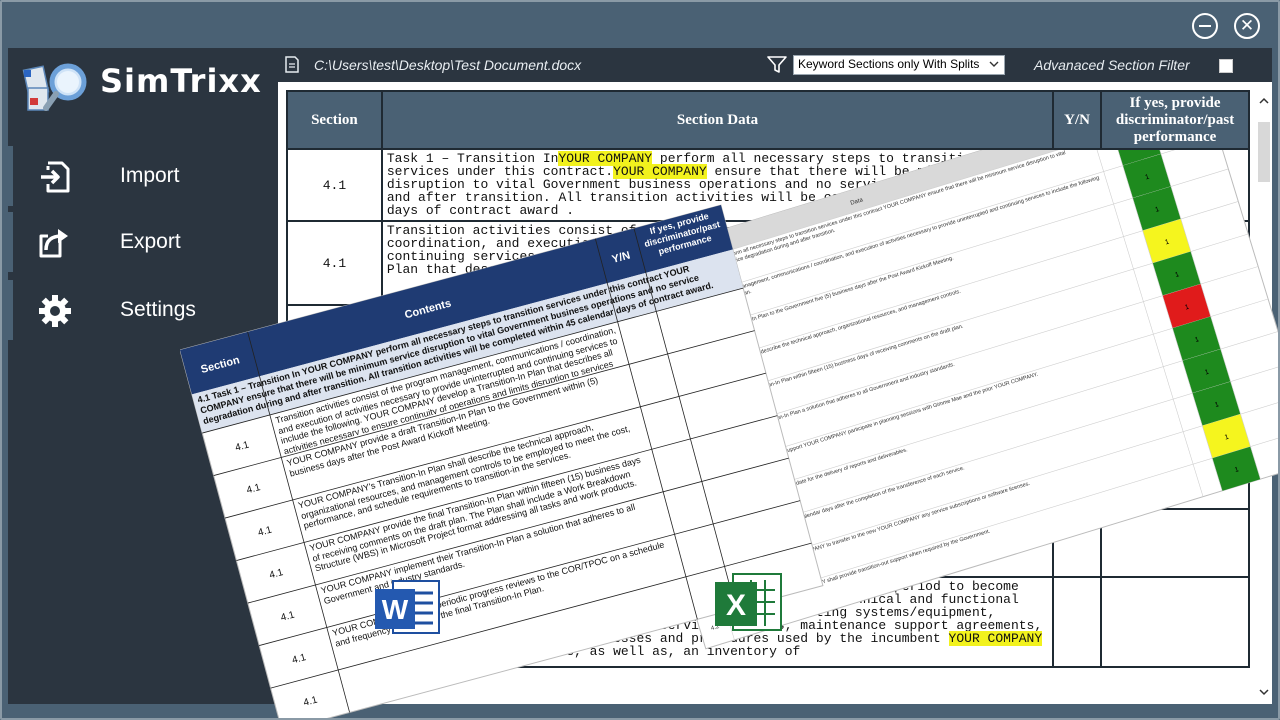  I want to click on close-circle-icon: ✕, so click(1247, 25).